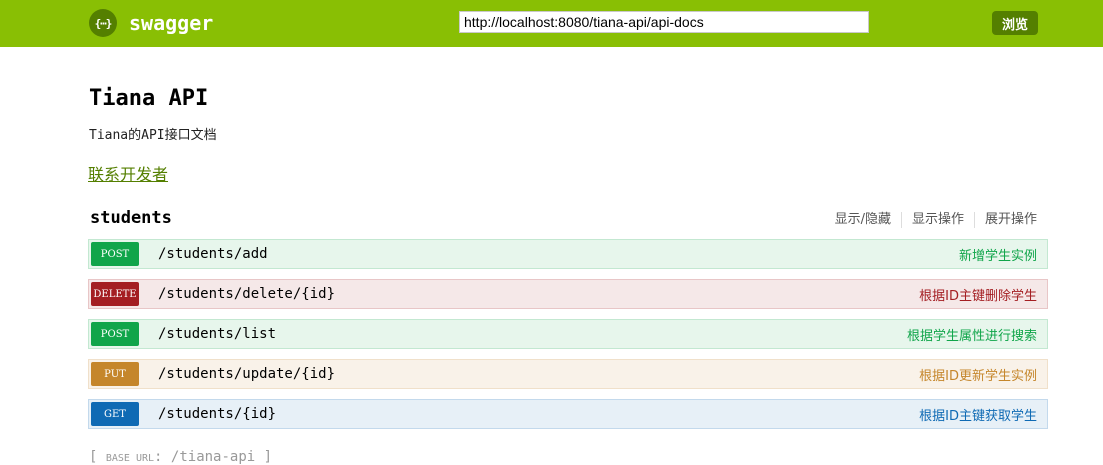 The width and height of the screenshot is (1103, 465). What do you see at coordinates (978, 414) in the screenshot?
I see `operation-summary: 根据ID主键获取学生` at bounding box center [978, 414].